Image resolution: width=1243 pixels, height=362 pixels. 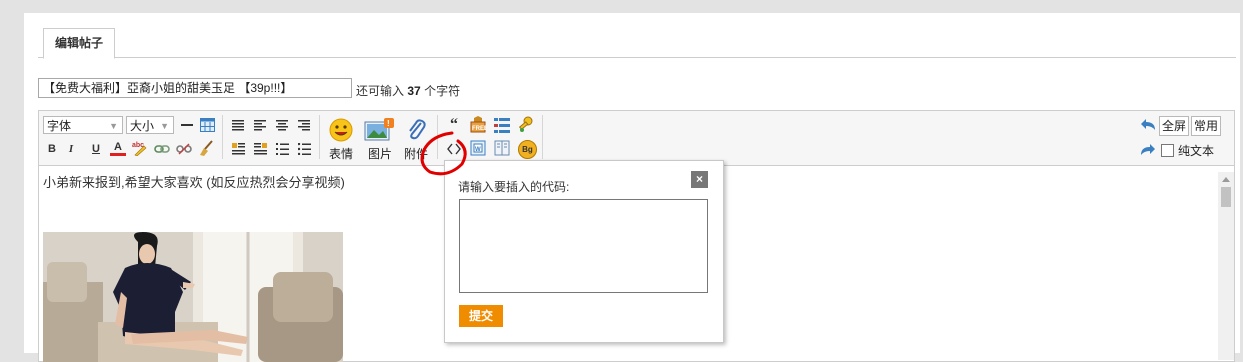 I want to click on align-right-icon, so click(x=304, y=125).